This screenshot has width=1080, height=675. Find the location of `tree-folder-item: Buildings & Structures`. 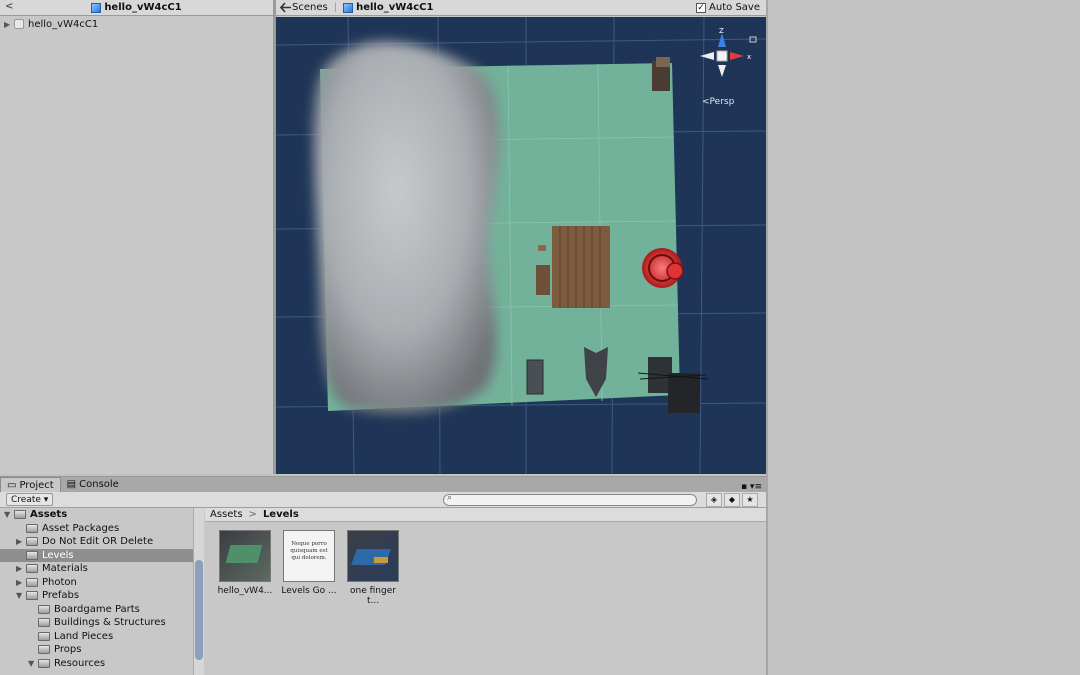

tree-folder-item: Buildings & Structures is located at coordinates (96, 623).